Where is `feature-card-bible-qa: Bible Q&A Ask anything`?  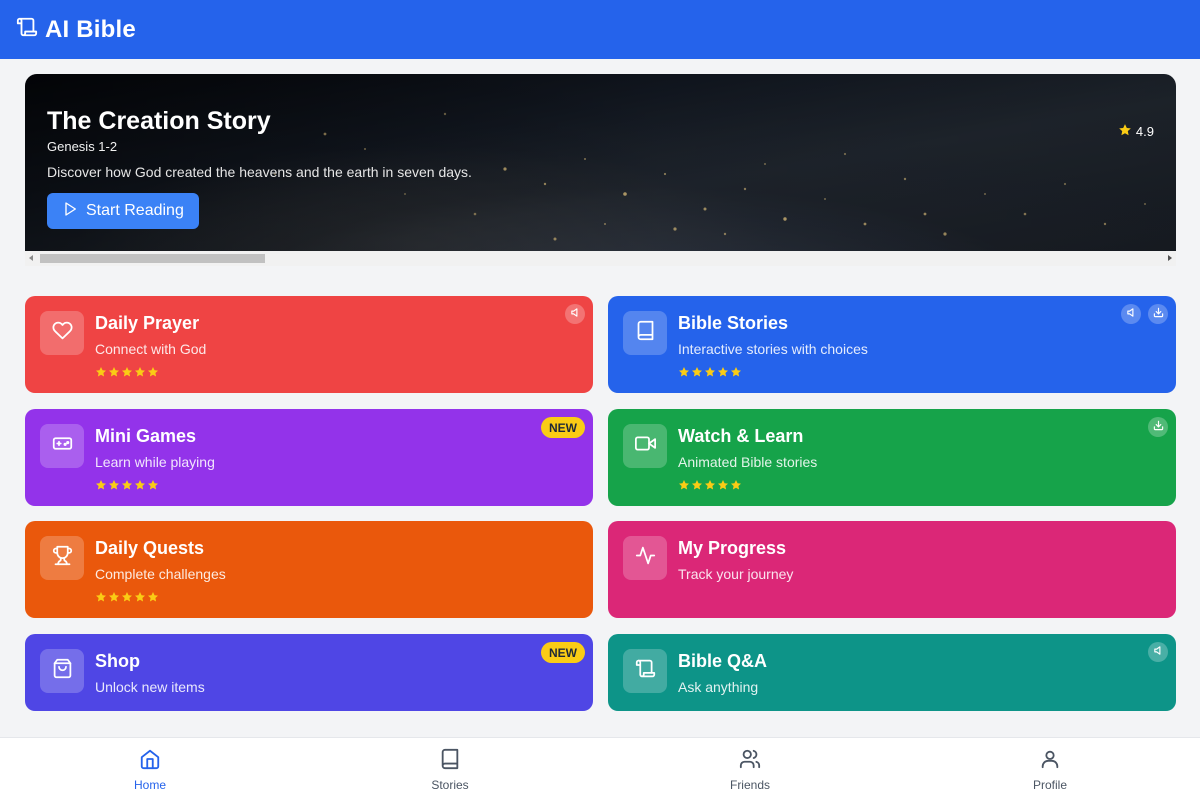 feature-card-bible-qa: Bible Q&A Ask anything is located at coordinates (892, 672).